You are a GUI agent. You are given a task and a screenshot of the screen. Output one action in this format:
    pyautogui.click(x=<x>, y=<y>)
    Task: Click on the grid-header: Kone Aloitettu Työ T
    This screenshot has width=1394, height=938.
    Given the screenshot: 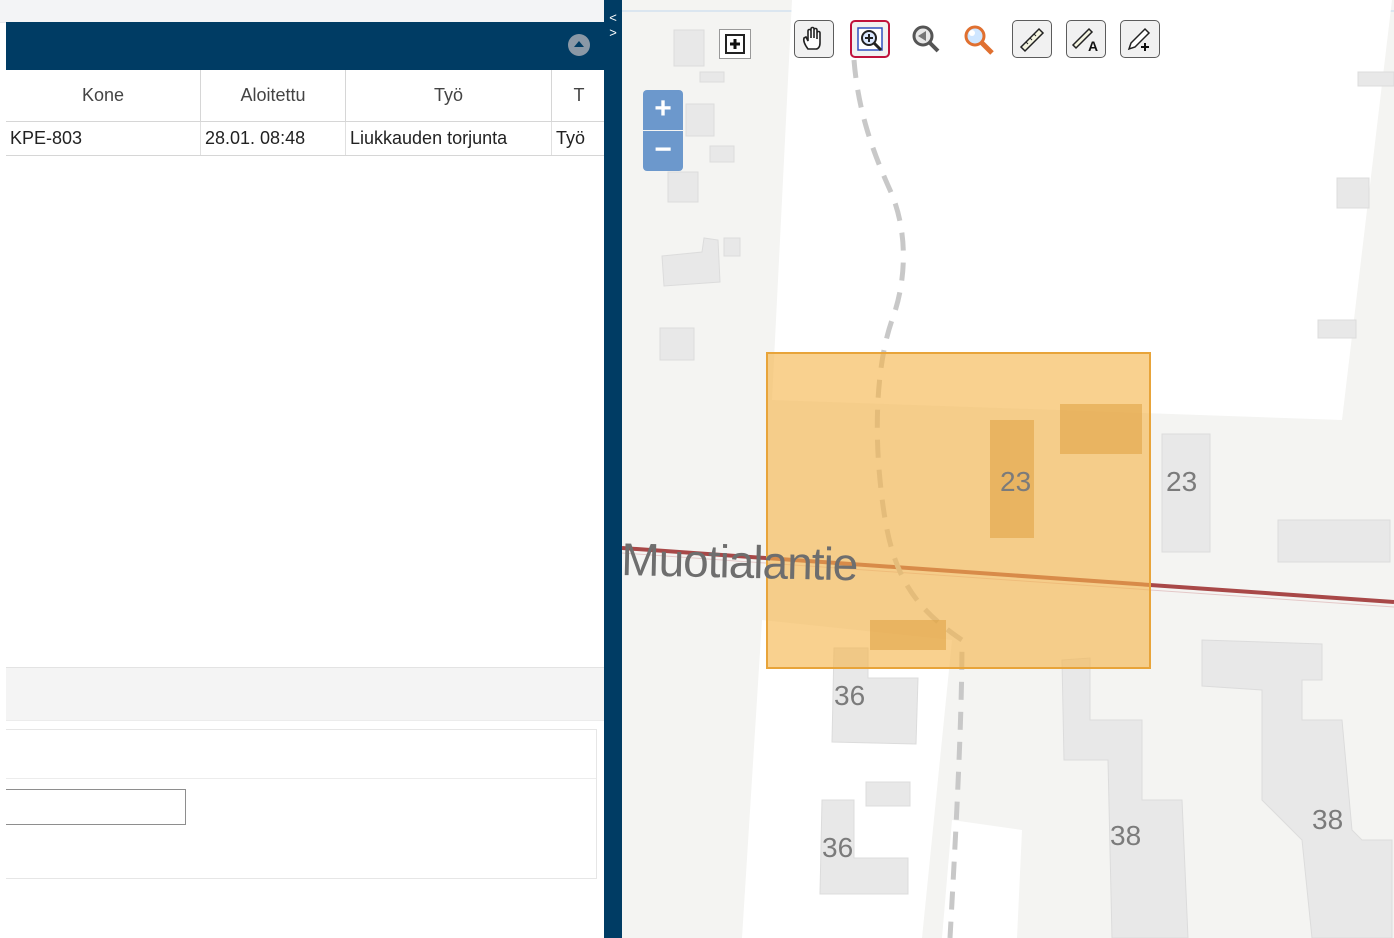 What is the action you would take?
    pyautogui.click(x=306, y=96)
    